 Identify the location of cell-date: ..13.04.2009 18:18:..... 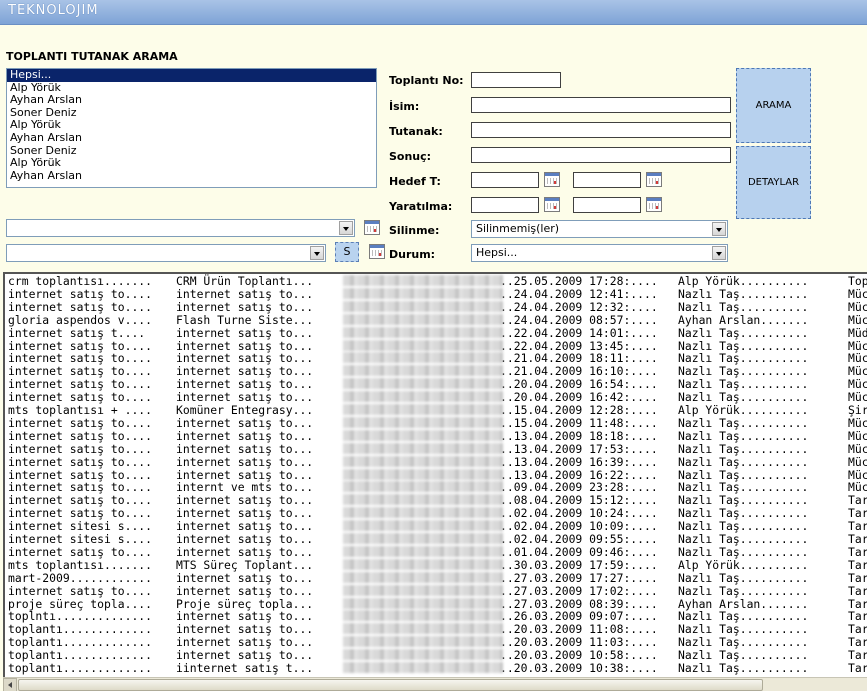
(579, 435).